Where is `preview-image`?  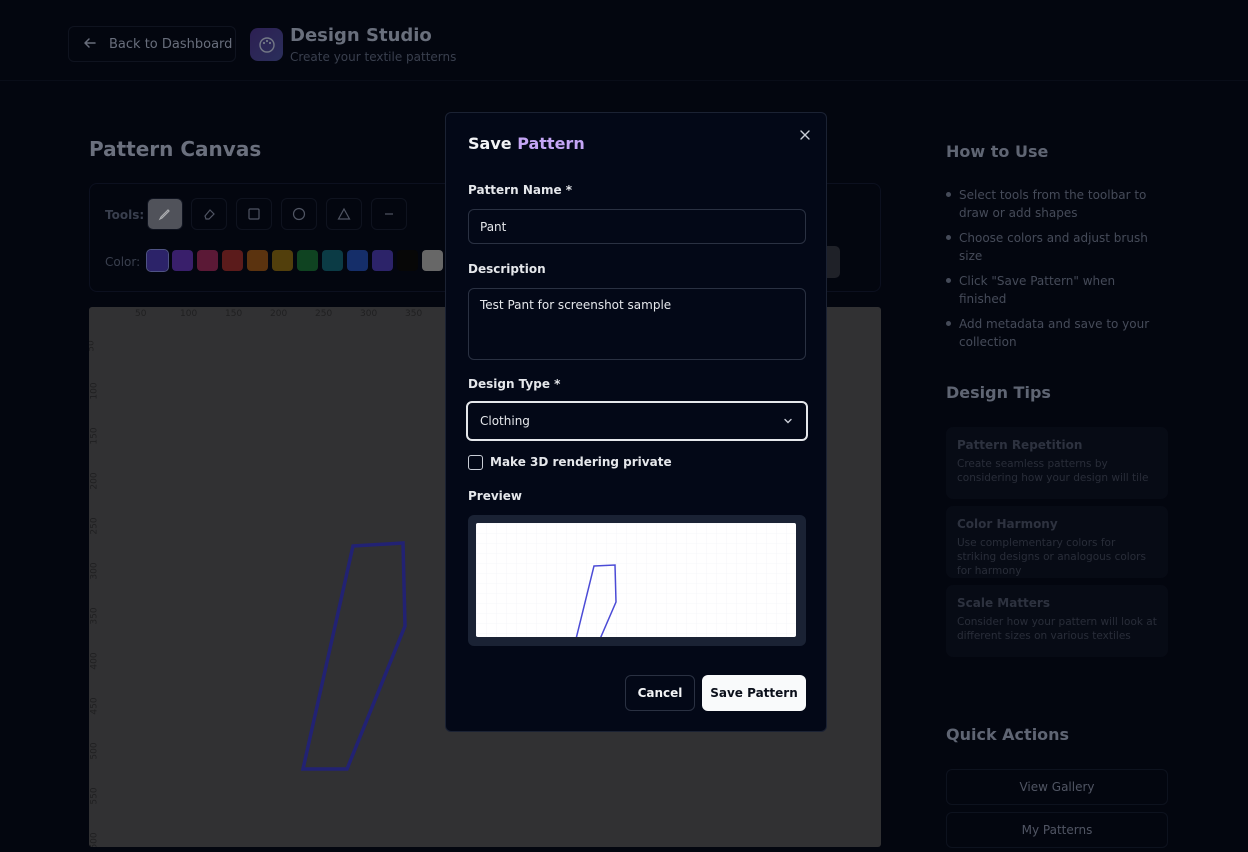 preview-image is located at coordinates (636, 580).